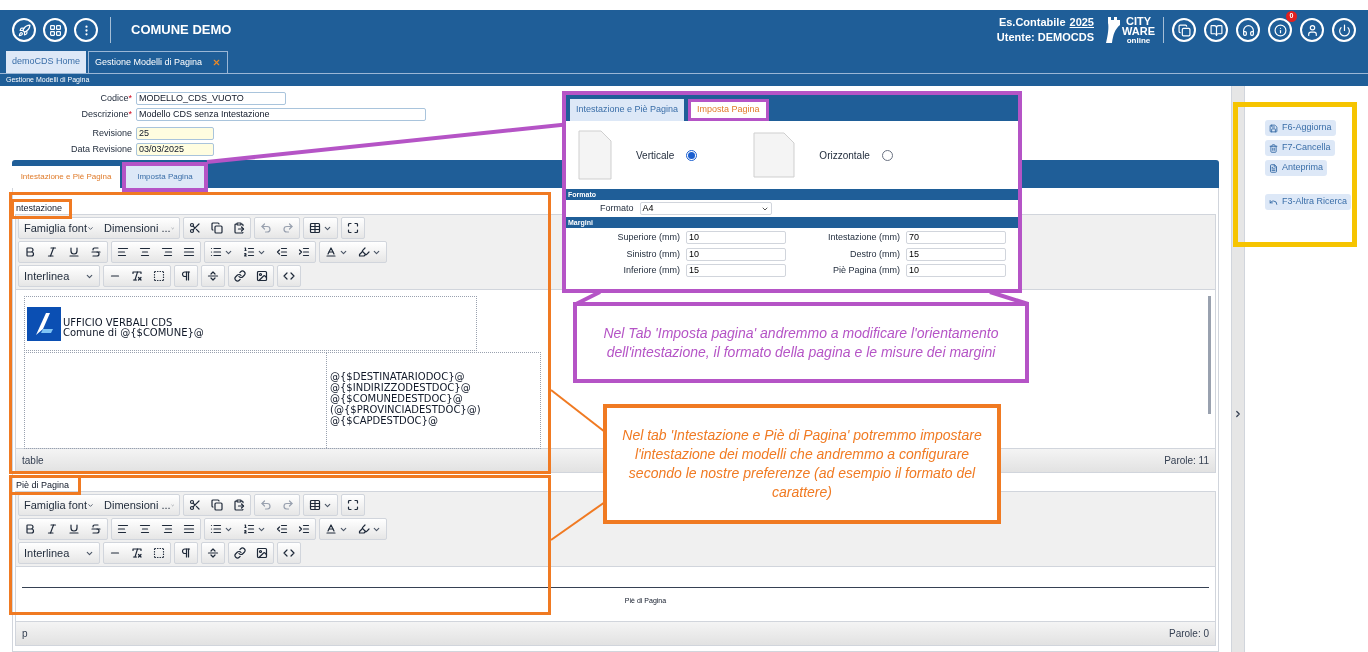 This screenshot has height=652, width=1368. I want to click on windows-icon, so click(1184, 30).